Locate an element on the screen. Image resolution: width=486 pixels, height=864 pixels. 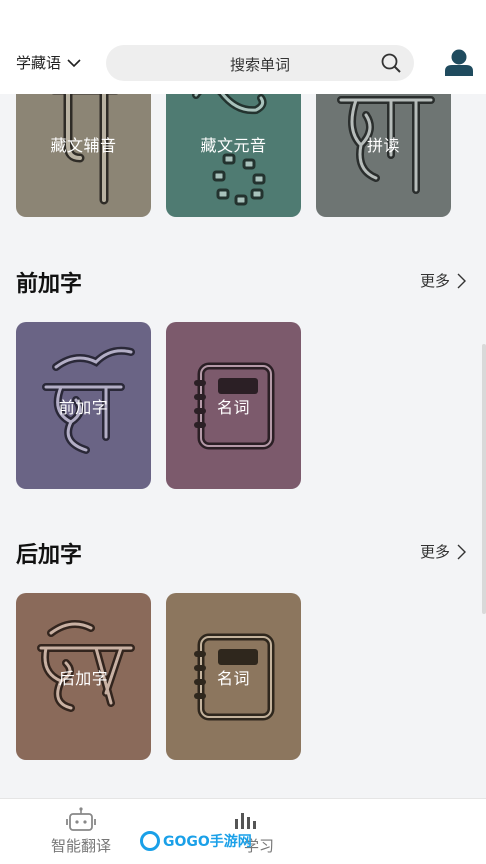
user-profile-icon is located at coordinates (459, 62).